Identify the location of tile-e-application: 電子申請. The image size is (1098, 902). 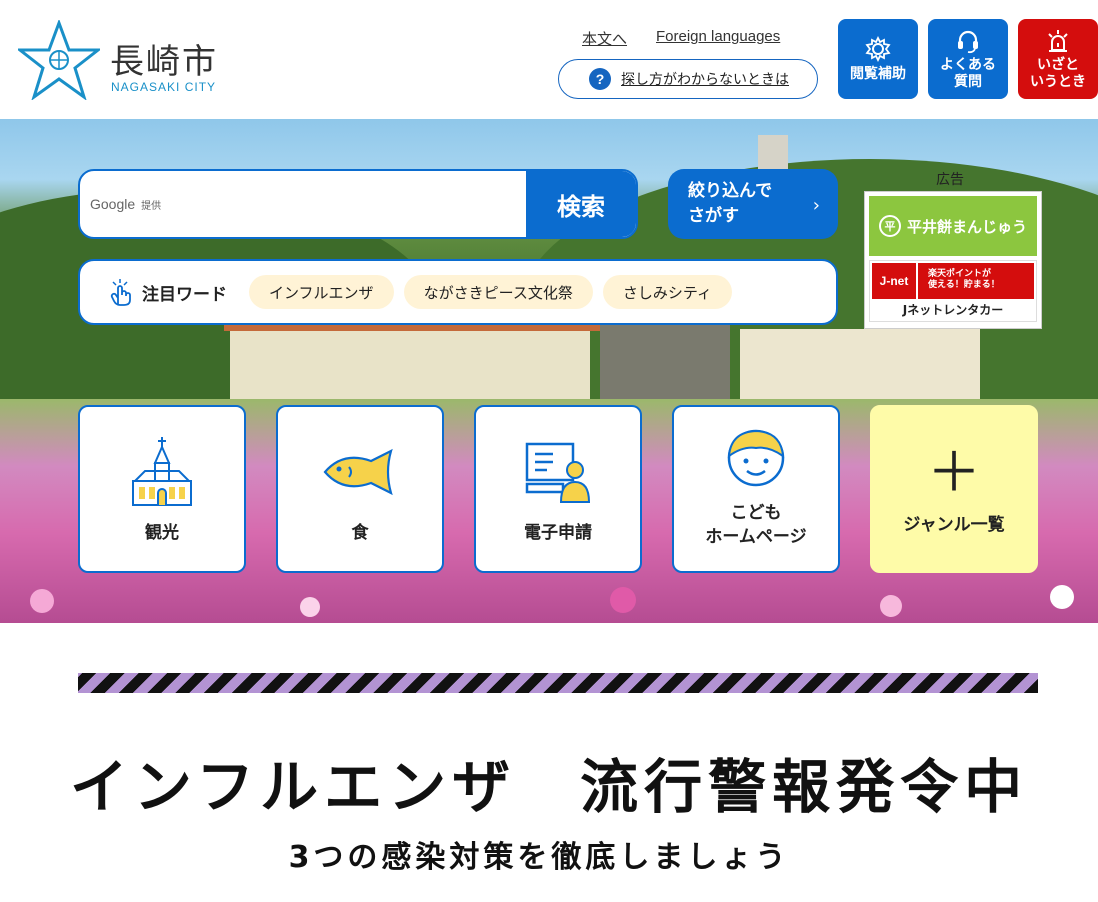
(558, 489).